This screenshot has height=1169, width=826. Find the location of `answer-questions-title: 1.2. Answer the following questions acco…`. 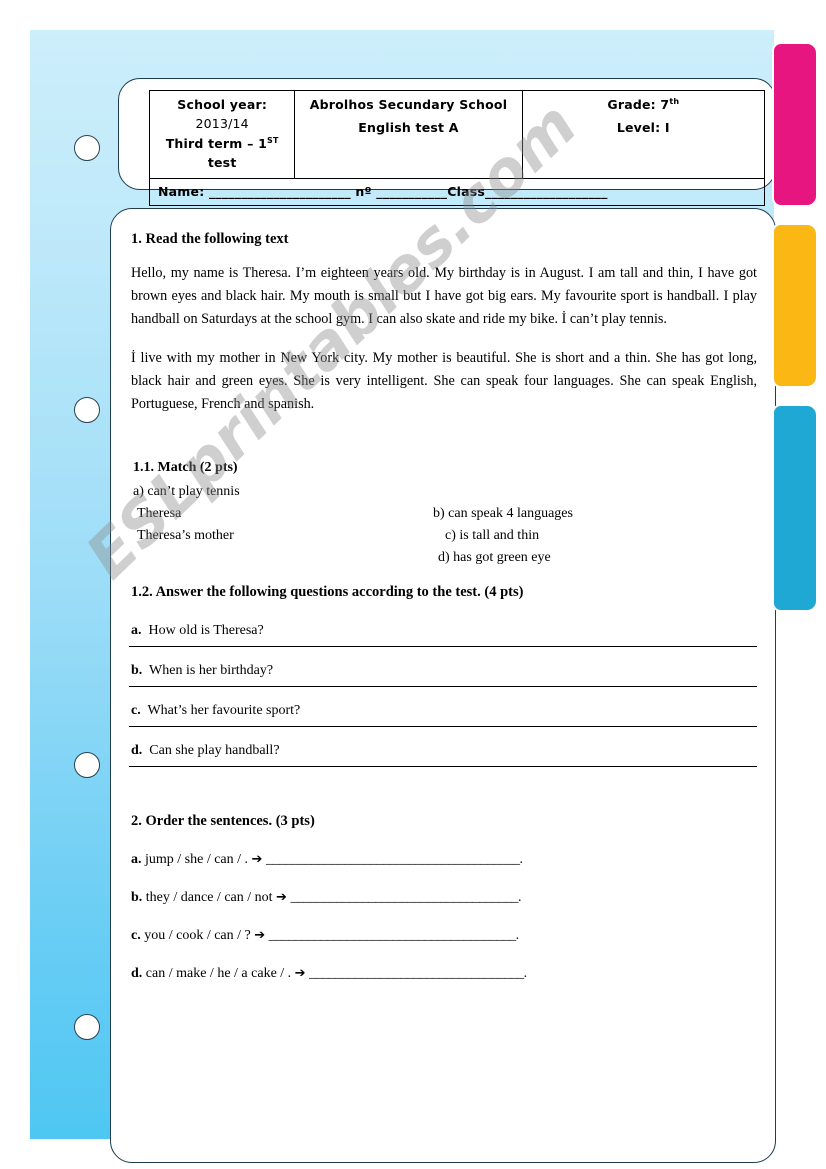

answer-questions-title: 1.2. Answer the following questions acco… is located at coordinates (327, 592).